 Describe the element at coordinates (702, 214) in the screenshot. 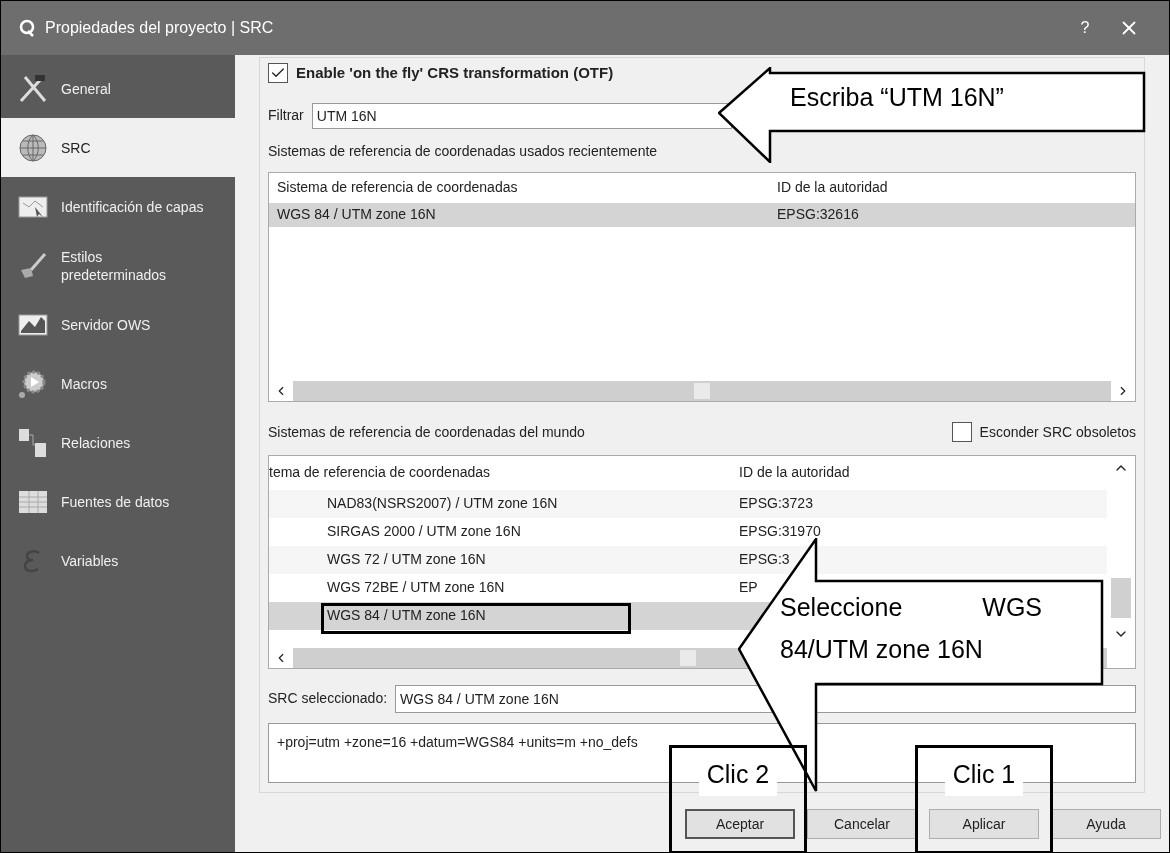

I see `table-row: WGS 84 / UTM zone 16N EPSG:32616` at that location.